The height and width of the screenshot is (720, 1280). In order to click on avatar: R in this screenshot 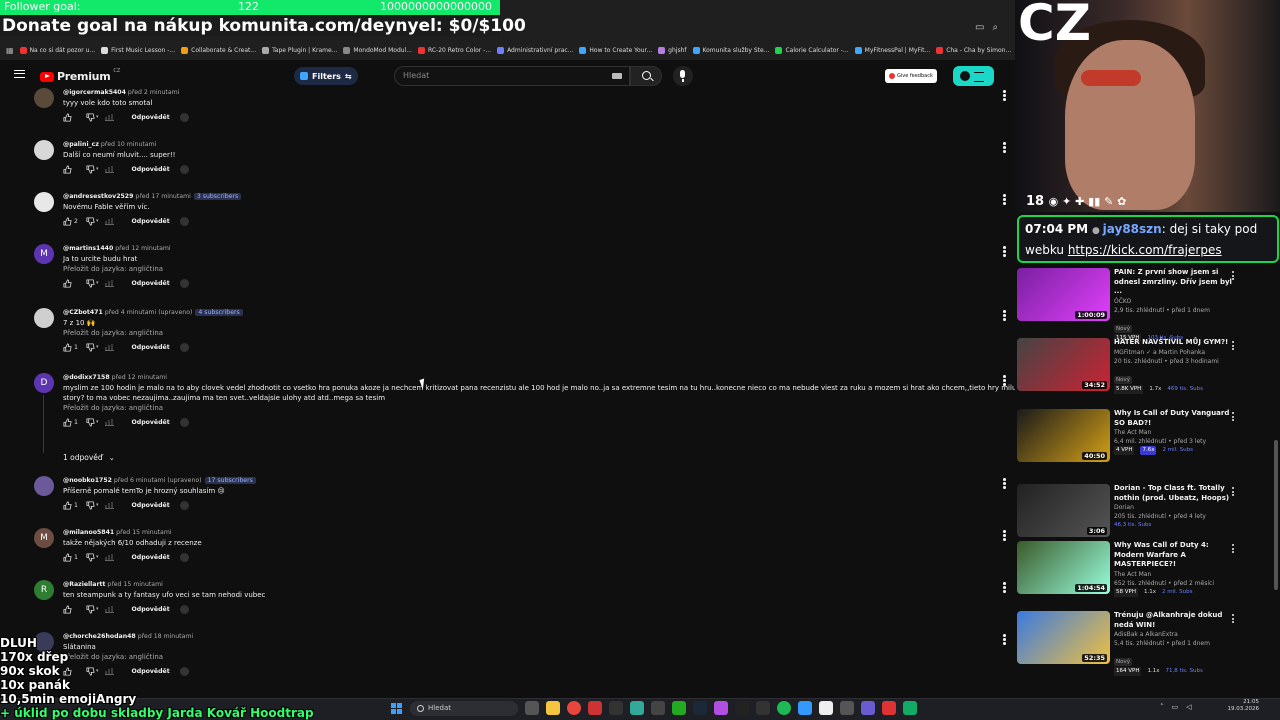, I will do `click(44, 590)`.